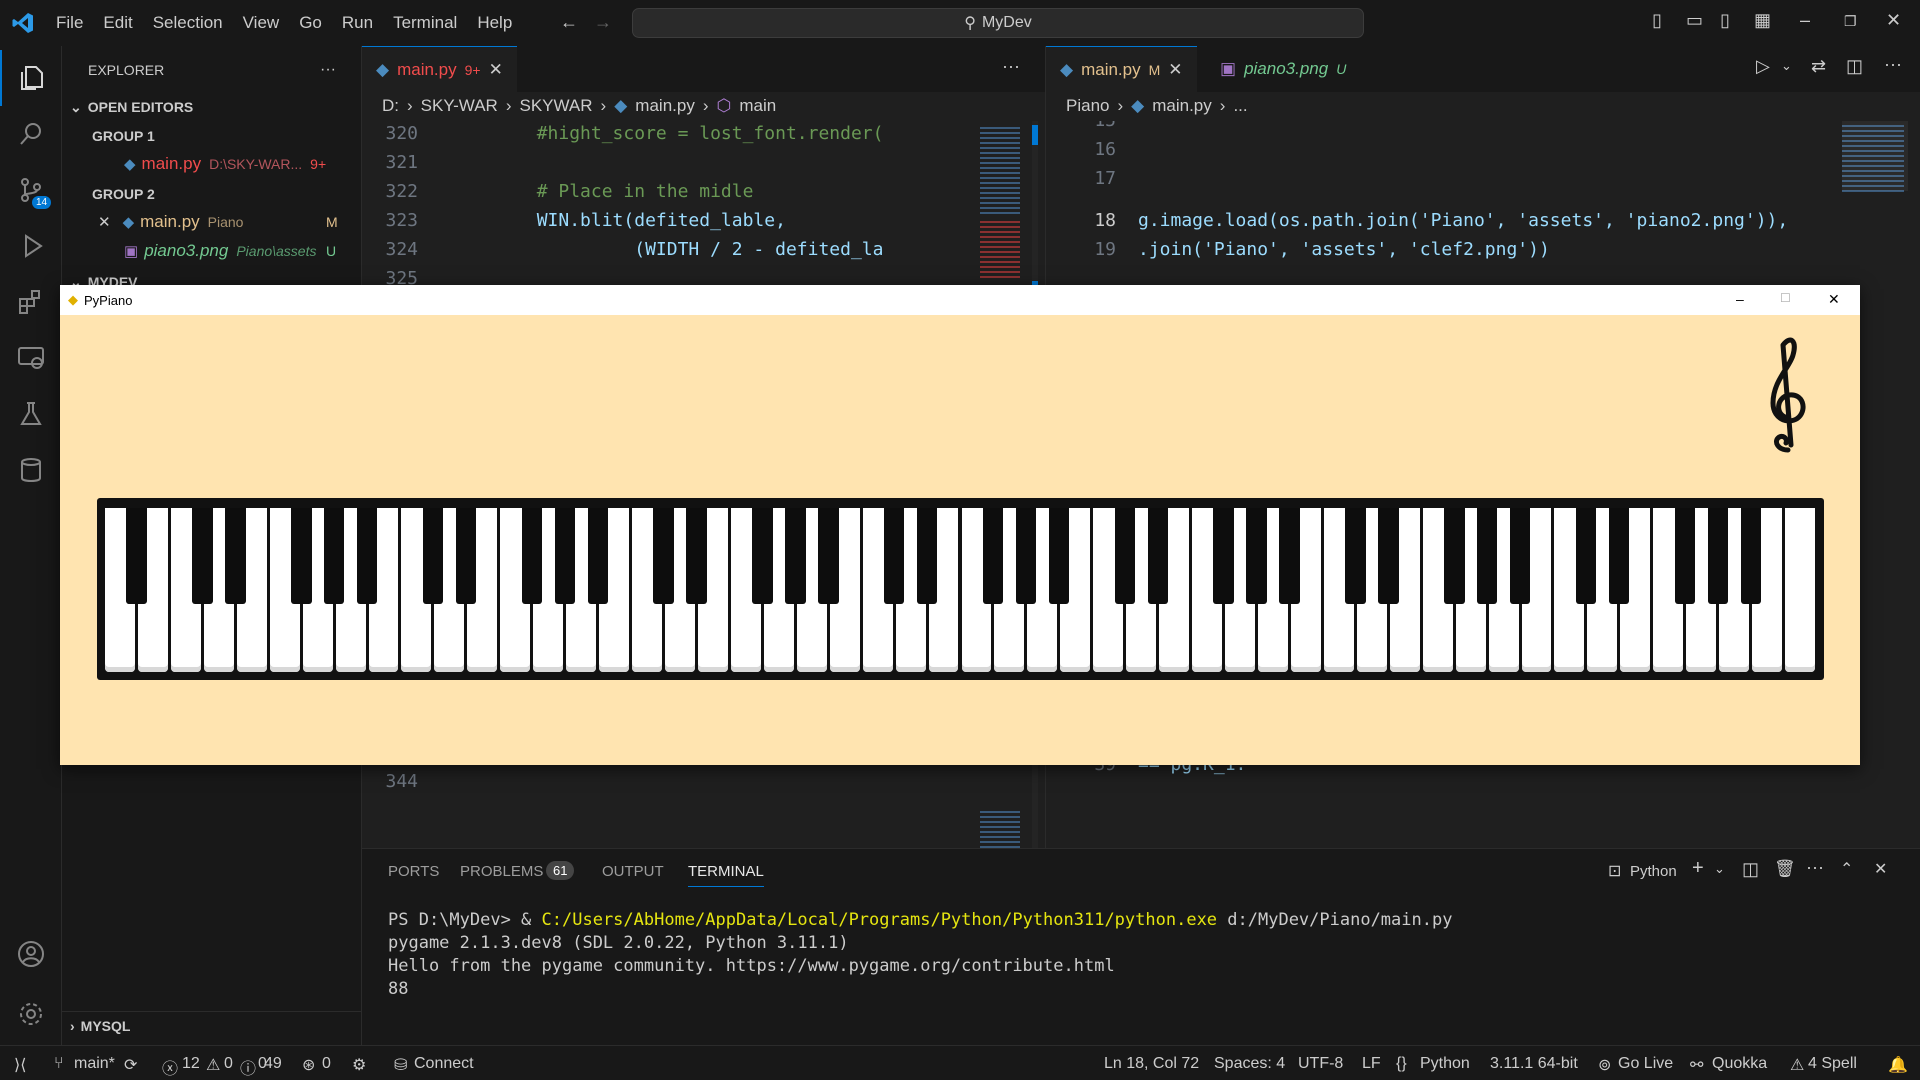 The height and width of the screenshot is (1080, 1920). What do you see at coordinates (459, 106) in the screenshot?
I see `breadcrumb-item: SKY-WAR` at bounding box center [459, 106].